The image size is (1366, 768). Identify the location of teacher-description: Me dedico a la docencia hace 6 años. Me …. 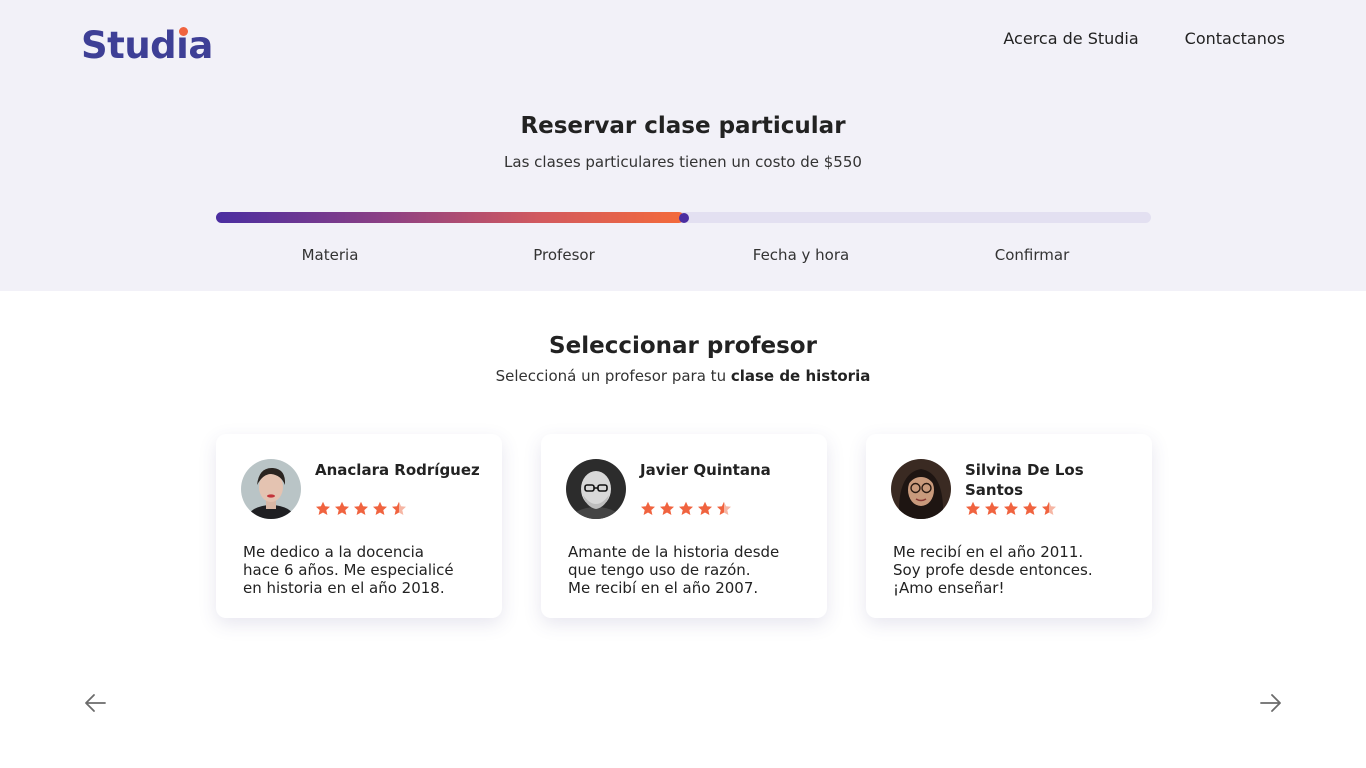
(348, 570).